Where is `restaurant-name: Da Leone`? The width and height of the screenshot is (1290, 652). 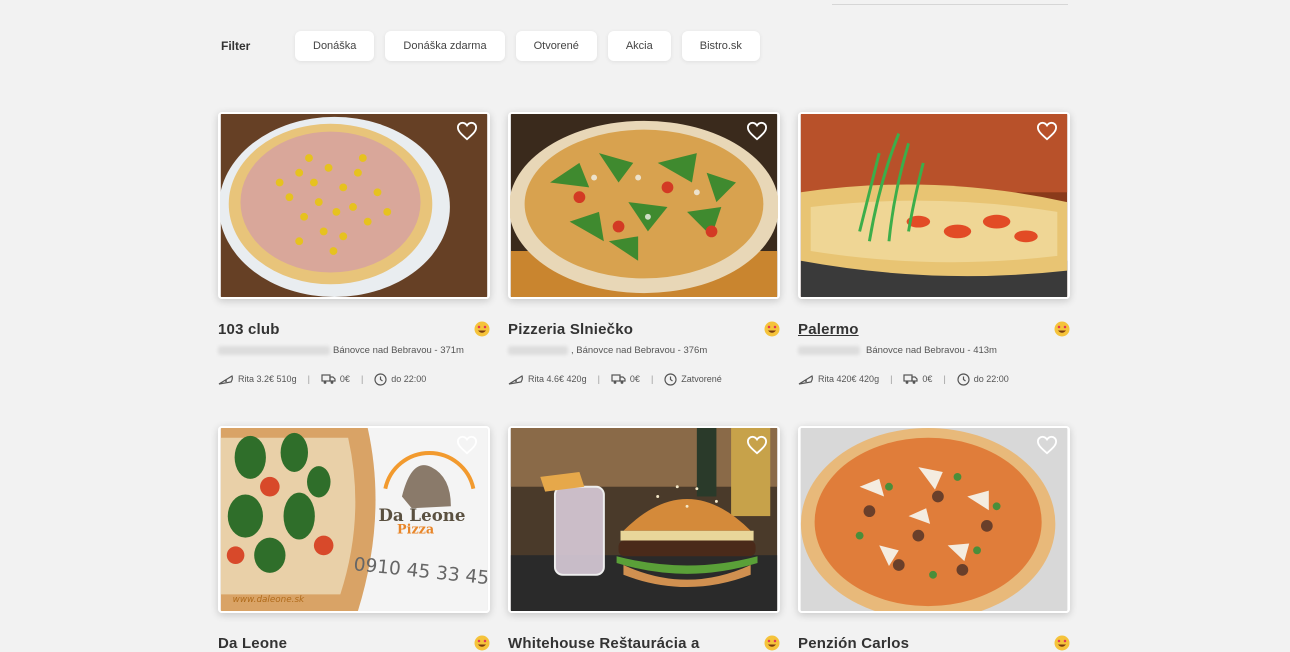 restaurant-name: Da Leone is located at coordinates (252, 643).